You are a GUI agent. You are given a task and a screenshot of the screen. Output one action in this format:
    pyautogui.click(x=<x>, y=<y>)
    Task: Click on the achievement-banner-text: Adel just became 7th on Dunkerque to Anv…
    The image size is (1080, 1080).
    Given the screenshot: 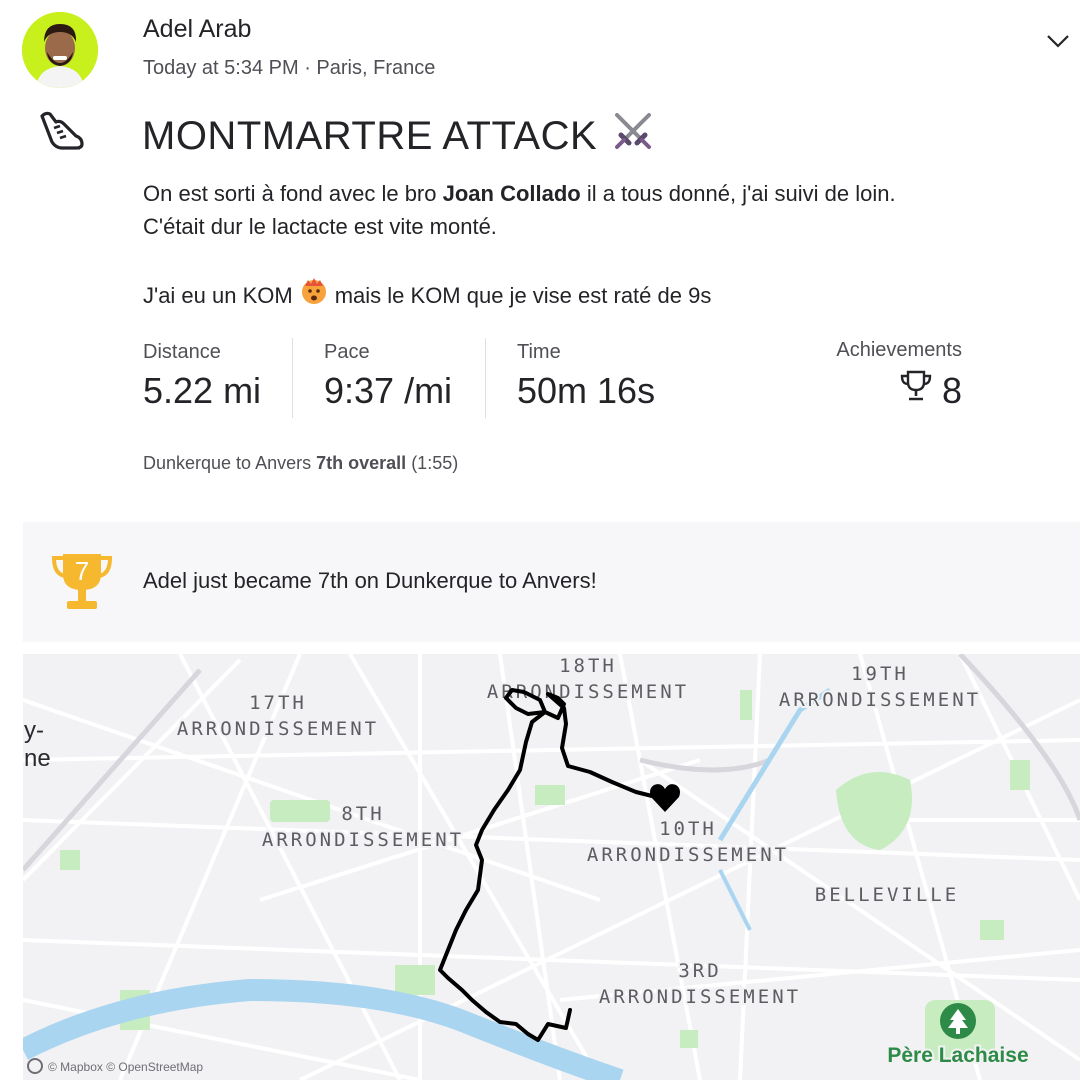 What is the action you would take?
    pyautogui.click(x=370, y=580)
    